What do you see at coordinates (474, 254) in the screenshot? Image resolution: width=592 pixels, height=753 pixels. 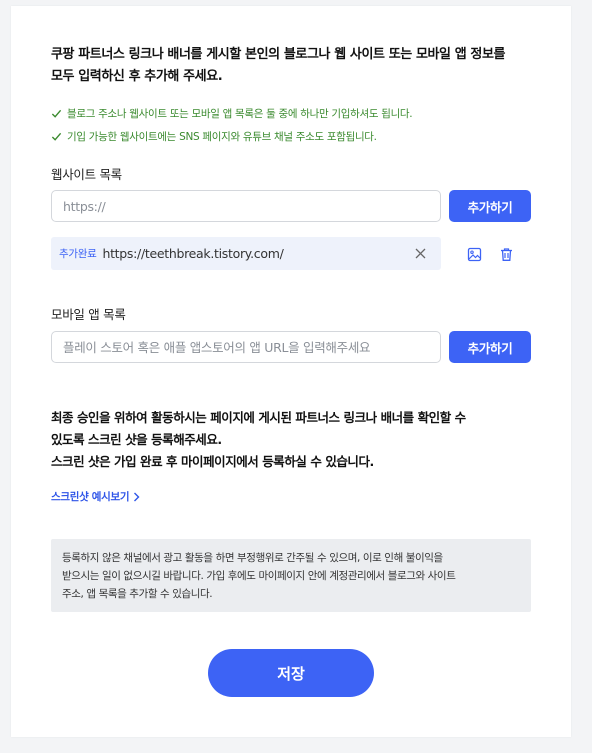 I see `image-icon` at bounding box center [474, 254].